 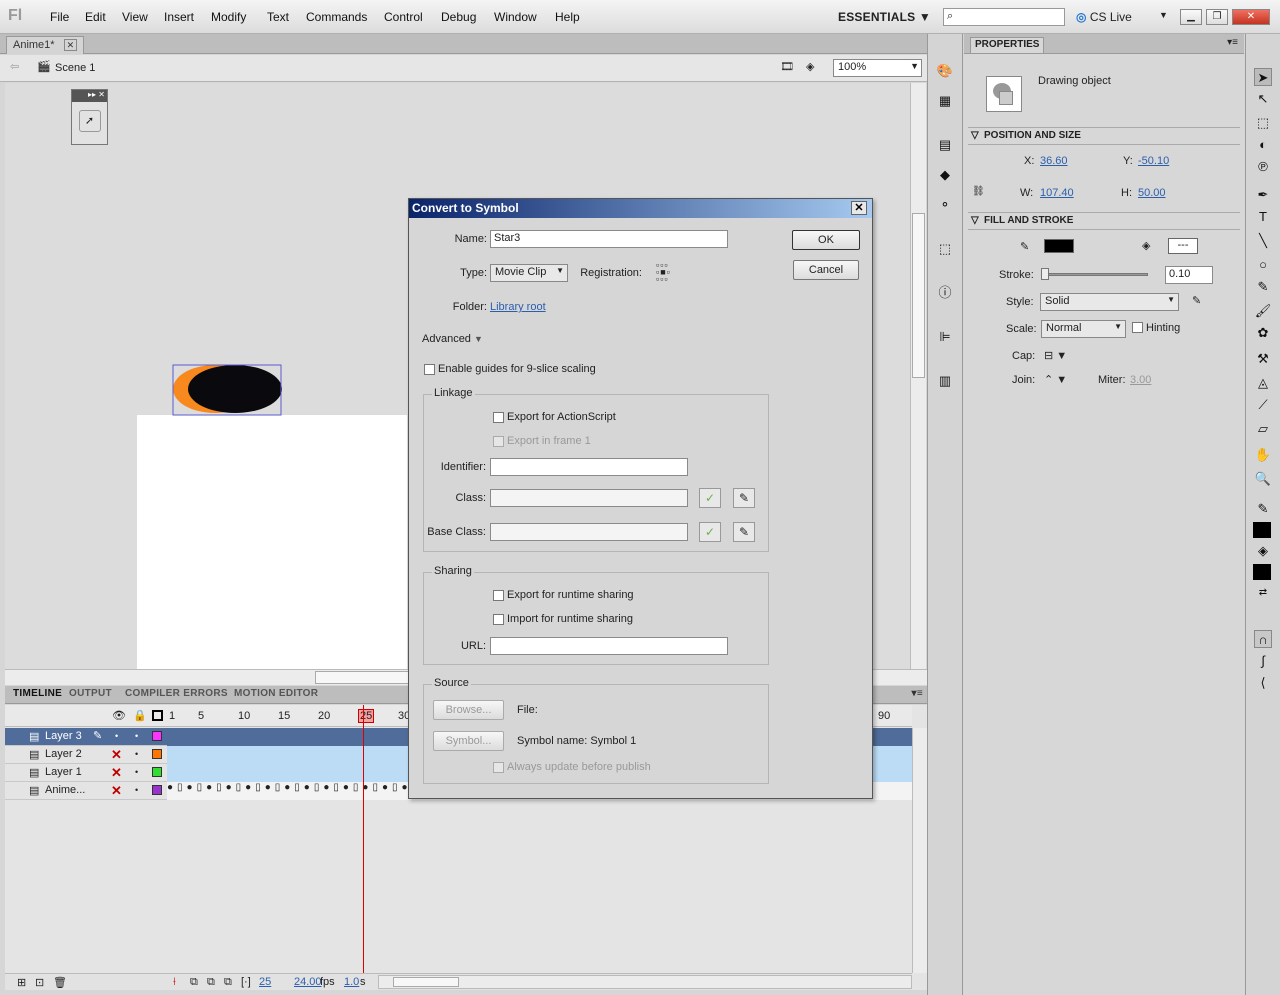 I want to click on tab-timeline: TIMELINE, so click(x=37, y=693).